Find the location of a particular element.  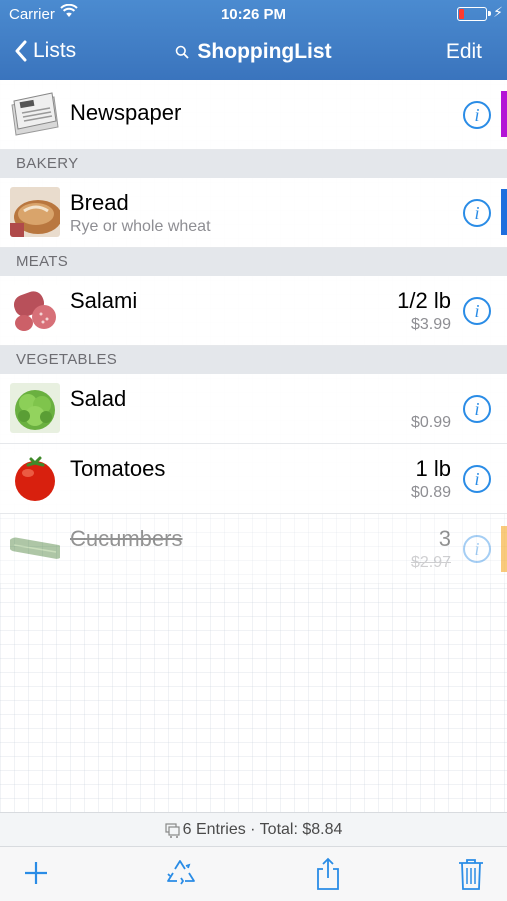

section-header: VEGETABLES is located at coordinates (253, 360).